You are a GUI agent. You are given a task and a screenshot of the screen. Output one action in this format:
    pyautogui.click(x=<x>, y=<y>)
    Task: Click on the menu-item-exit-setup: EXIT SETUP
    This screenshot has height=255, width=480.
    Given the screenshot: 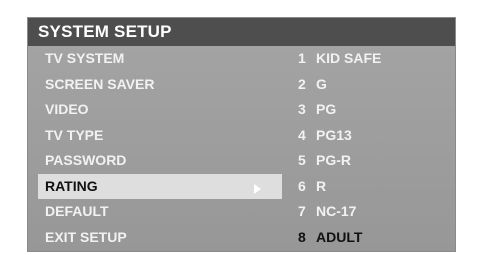 What is the action you would take?
    pyautogui.click(x=160, y=238)
    